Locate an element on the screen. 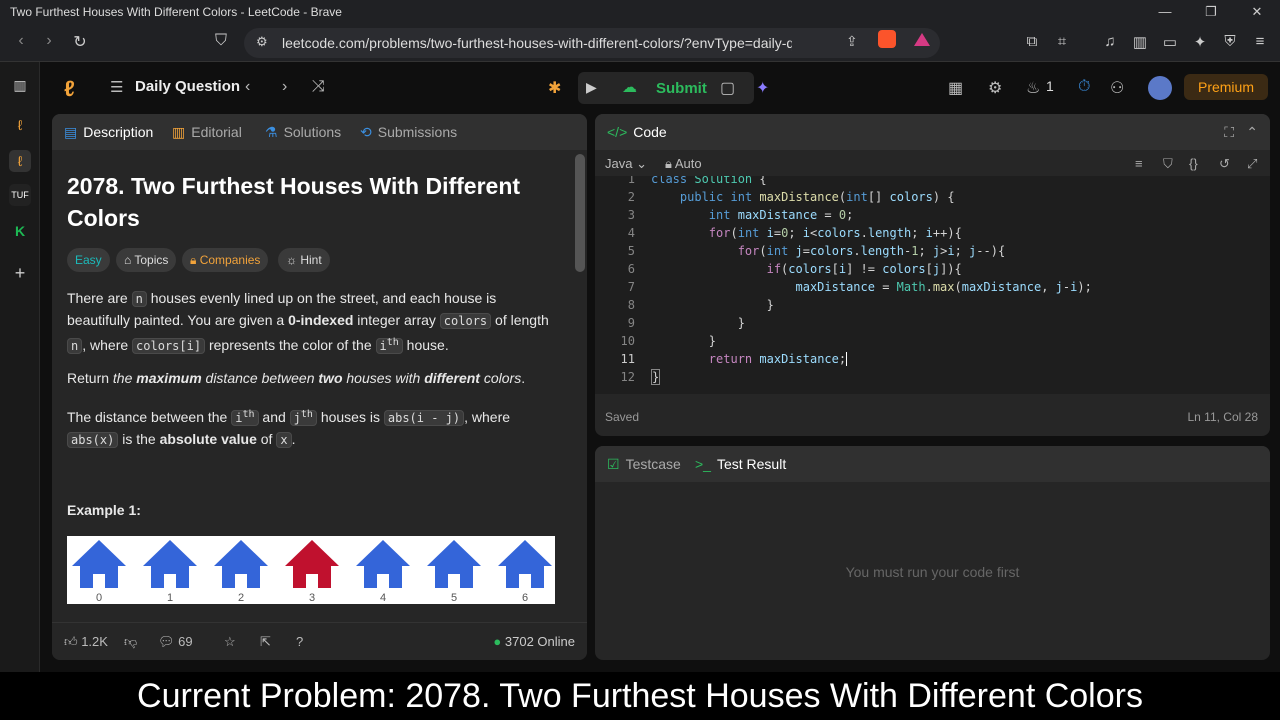 The width and height of the screenshot is (1280, 720). house-label: 0 is located at coordinates (99, 598).